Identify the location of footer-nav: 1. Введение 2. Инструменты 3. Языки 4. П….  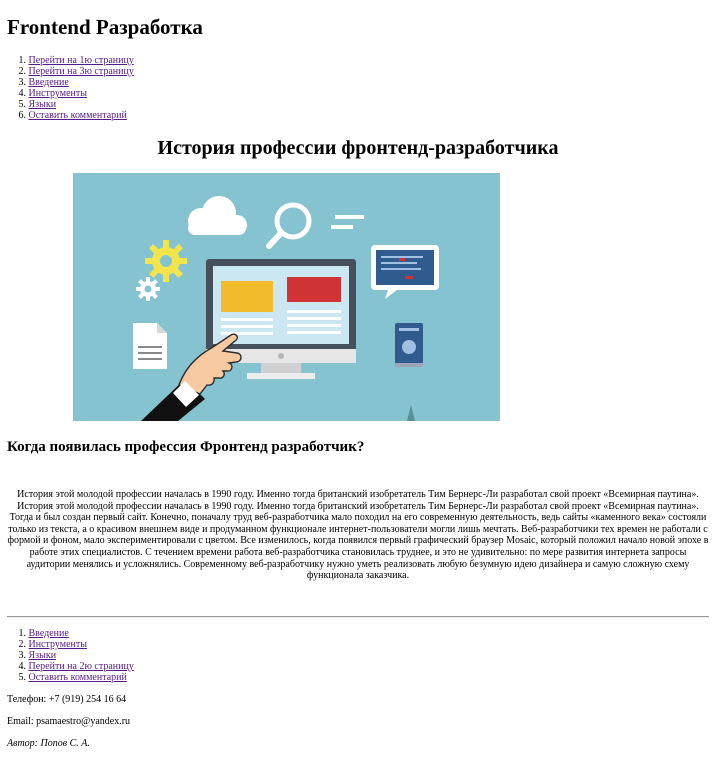
(67, 655).